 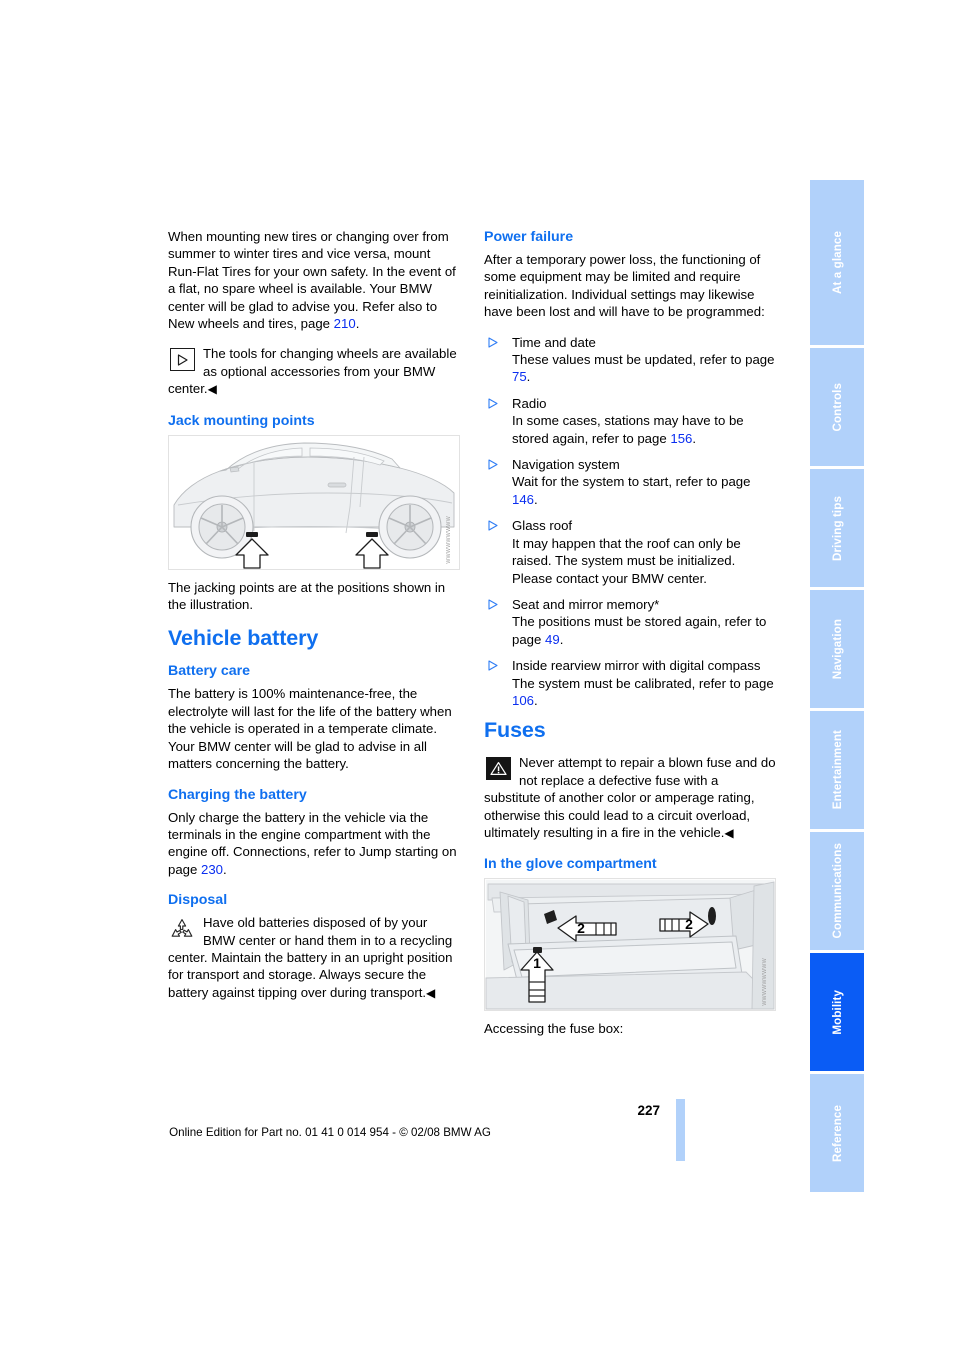 I want to click on fuses-heading: Fuses, so click(x=515, y=730).